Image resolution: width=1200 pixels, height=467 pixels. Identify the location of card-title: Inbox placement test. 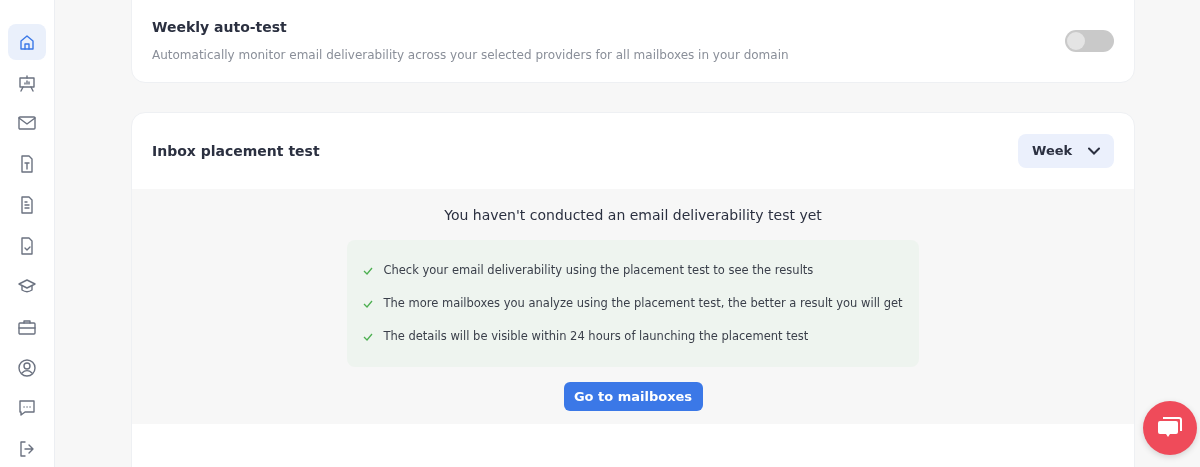
(236, 151).